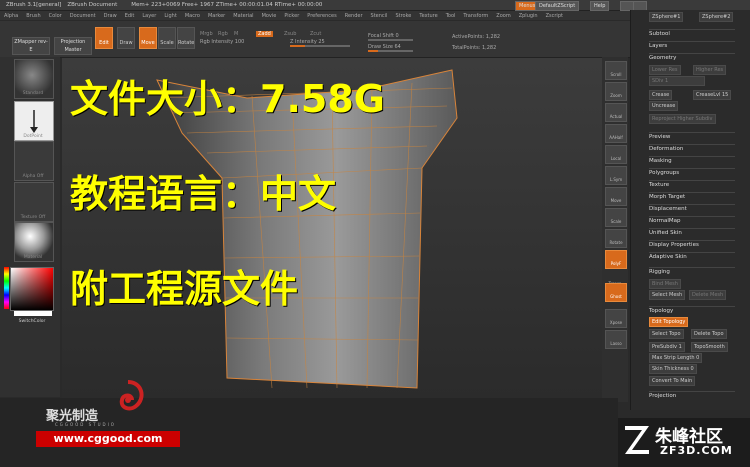  Describe the element at coordinates (428, 16) in the screenshot. I see `menu-texture: Texture` at that location.